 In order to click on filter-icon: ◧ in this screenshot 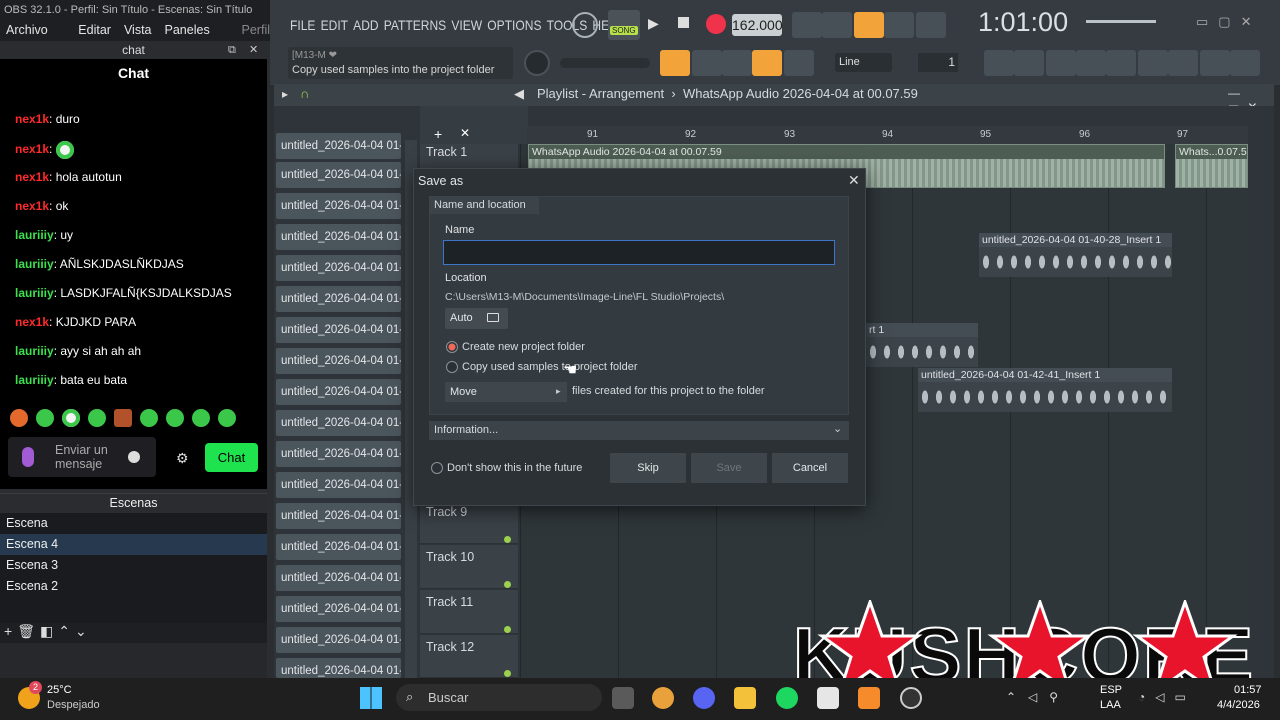, I will do `click(49, 631)`.